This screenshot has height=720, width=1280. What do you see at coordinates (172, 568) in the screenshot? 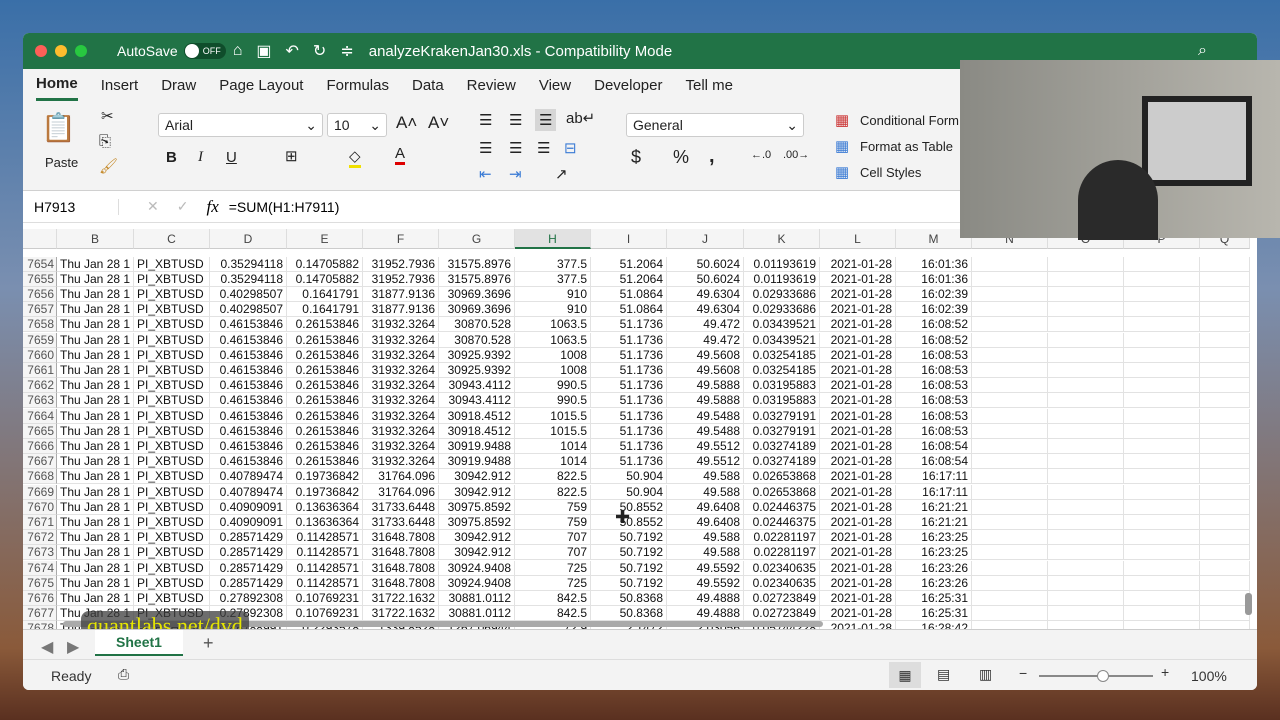
I see `cell-C7674: PI_XBTUSD` at bounding box center [172, 568].